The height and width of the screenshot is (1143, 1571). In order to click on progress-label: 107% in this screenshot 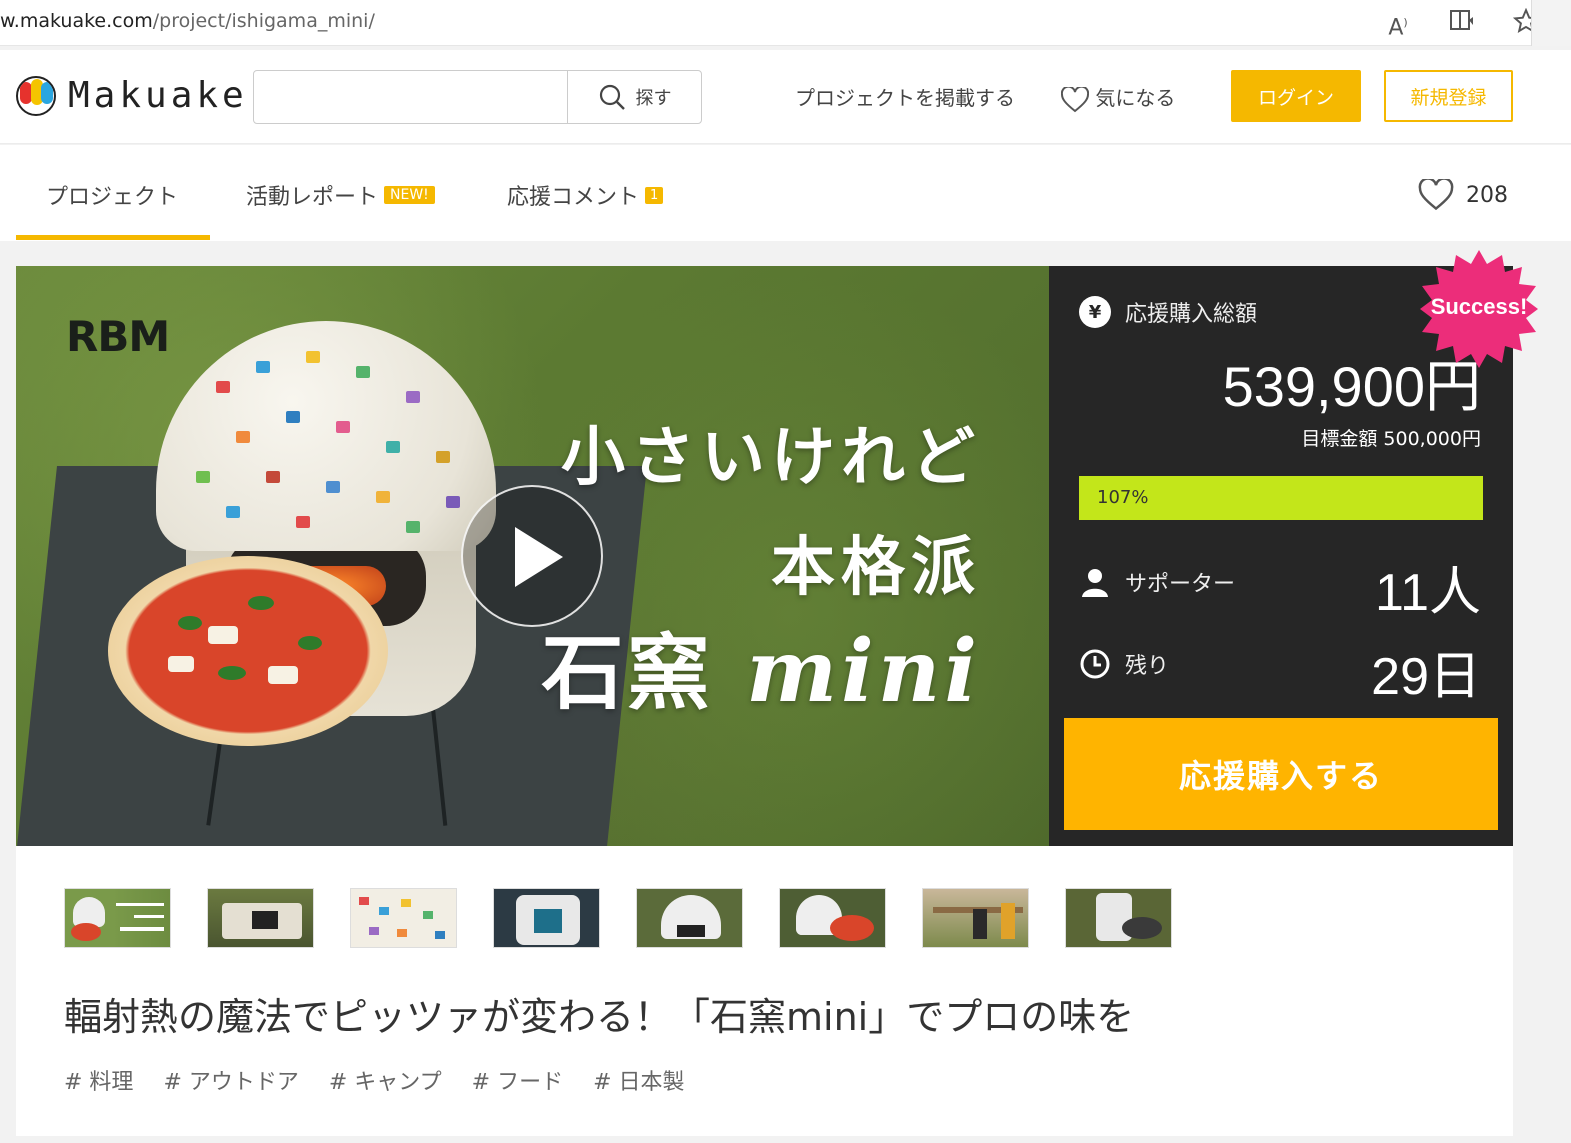, I will do `click(1123, 497)`.